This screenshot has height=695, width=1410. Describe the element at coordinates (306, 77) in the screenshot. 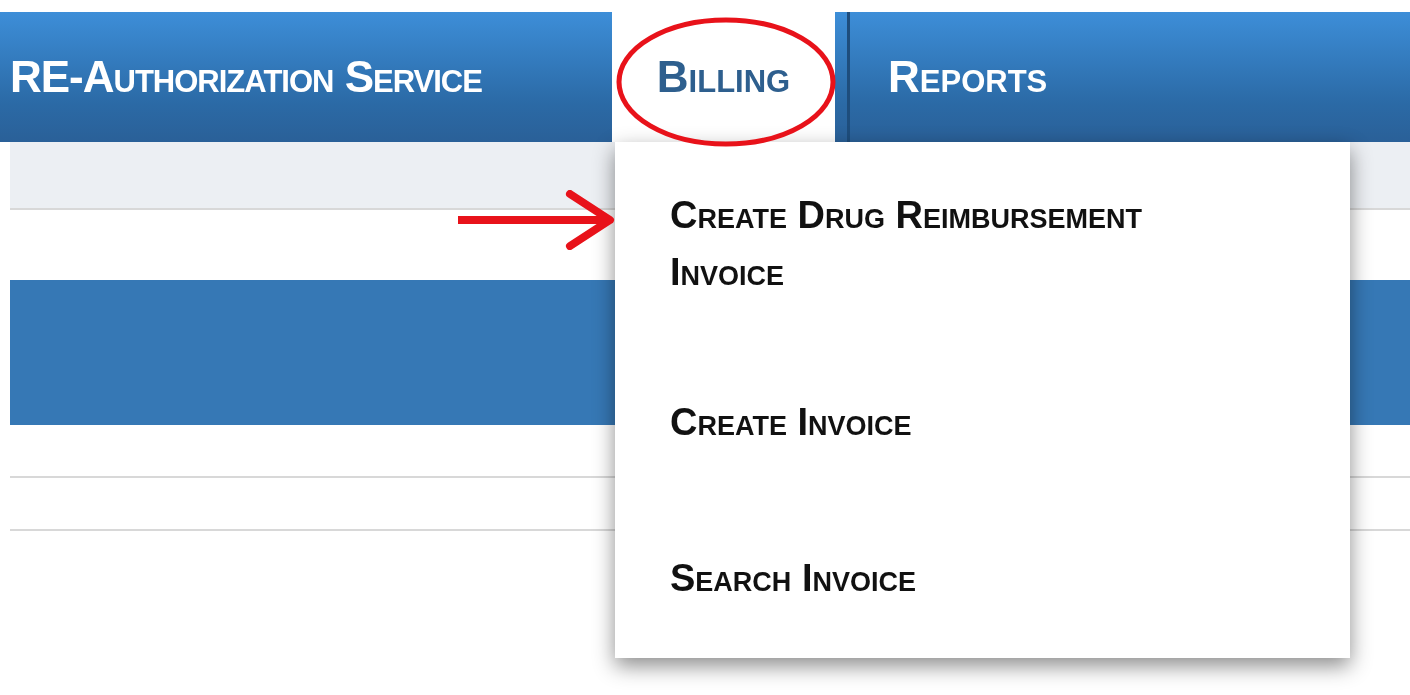

I see `nav-tab: RE-Authorization Service` at that location.